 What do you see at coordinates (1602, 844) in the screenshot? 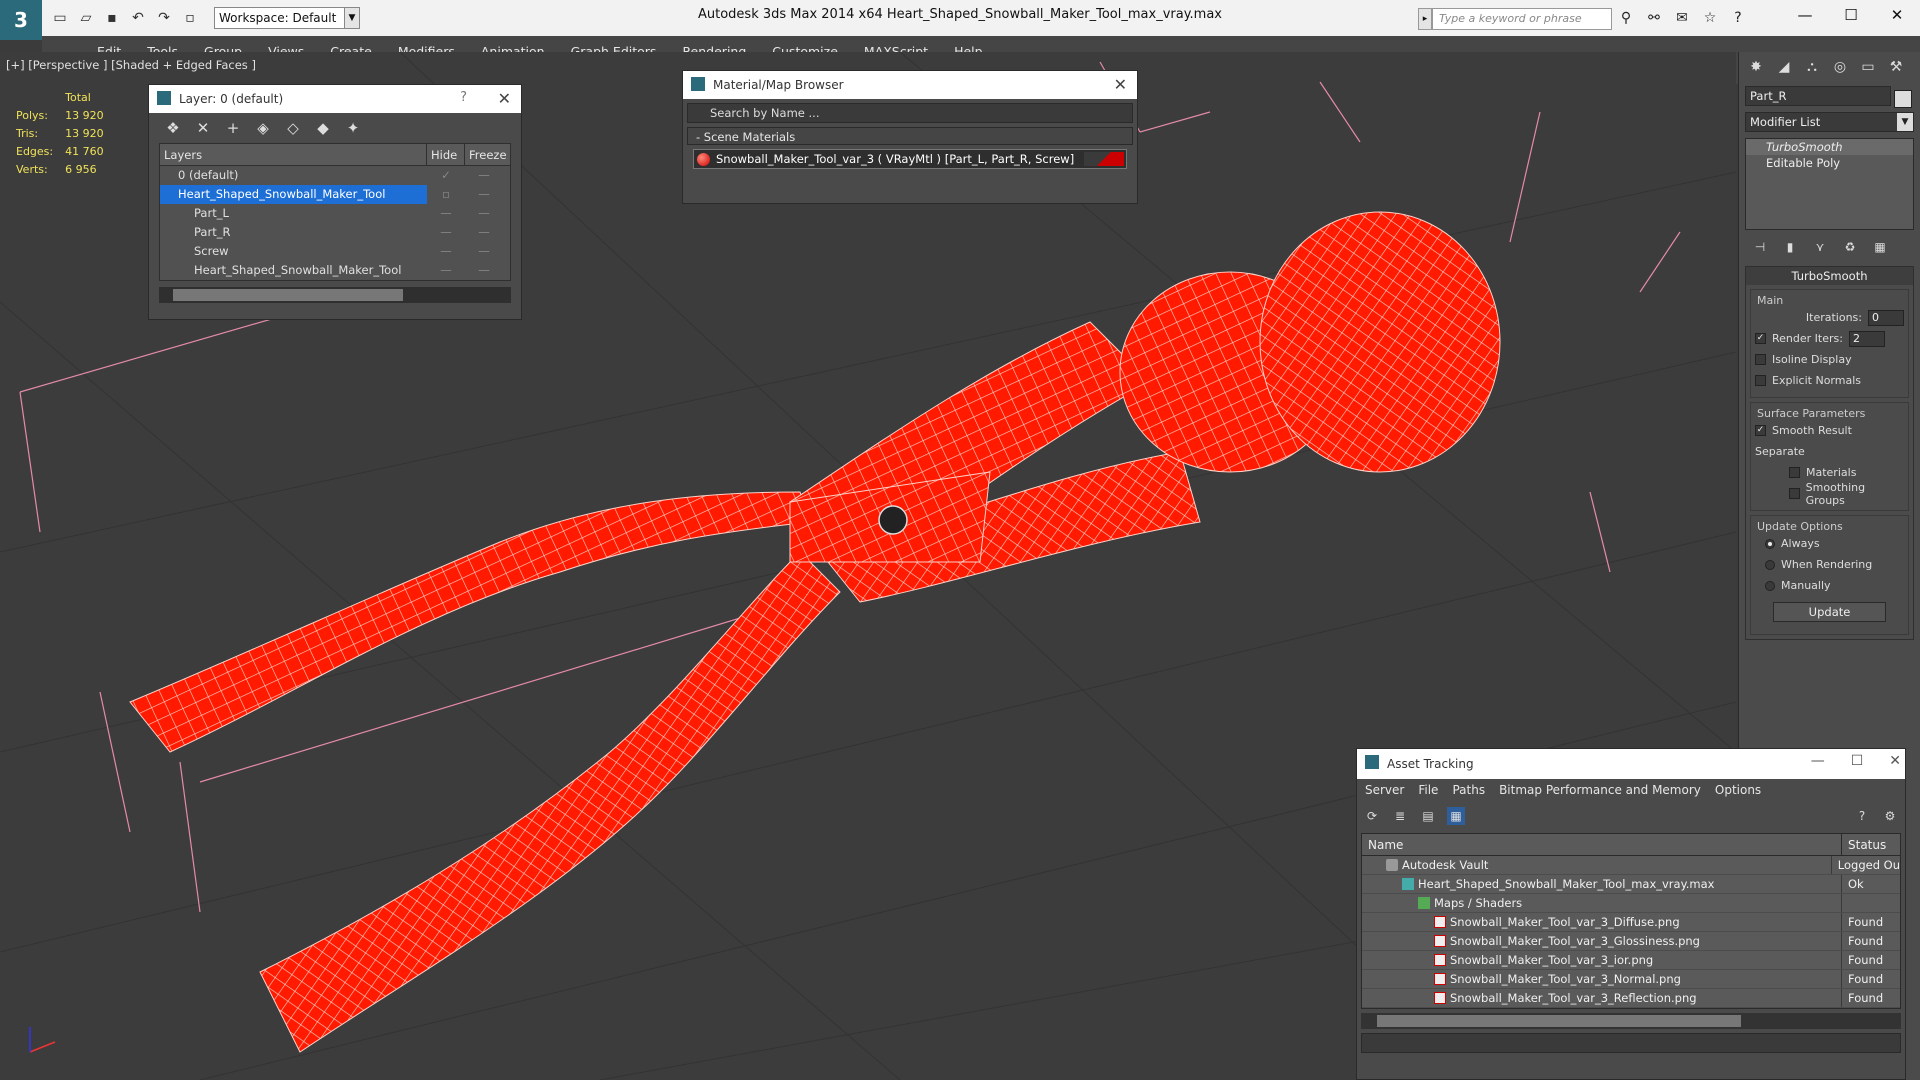
I see `col-name: Name` at bounding box center [1602, 844].